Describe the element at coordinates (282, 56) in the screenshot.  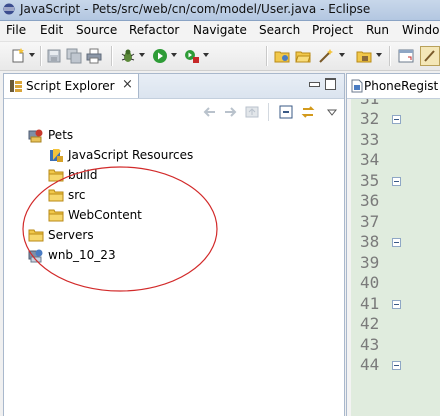
I see `open-type-icon` at that location.